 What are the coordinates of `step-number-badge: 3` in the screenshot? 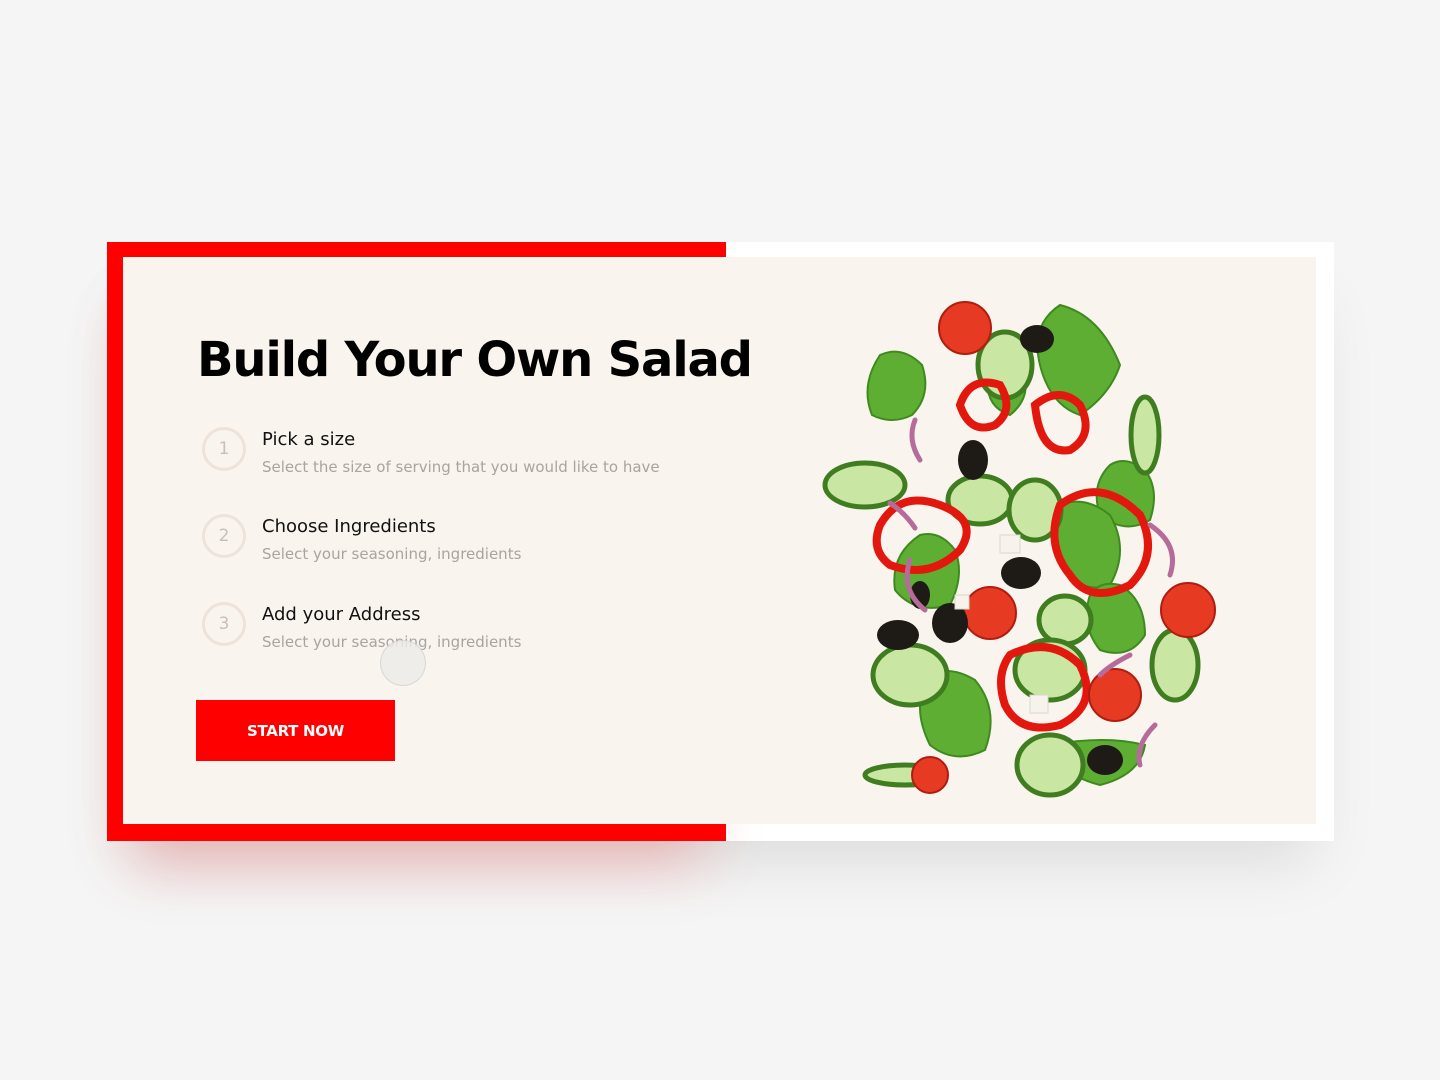 It's located at (224, 624).